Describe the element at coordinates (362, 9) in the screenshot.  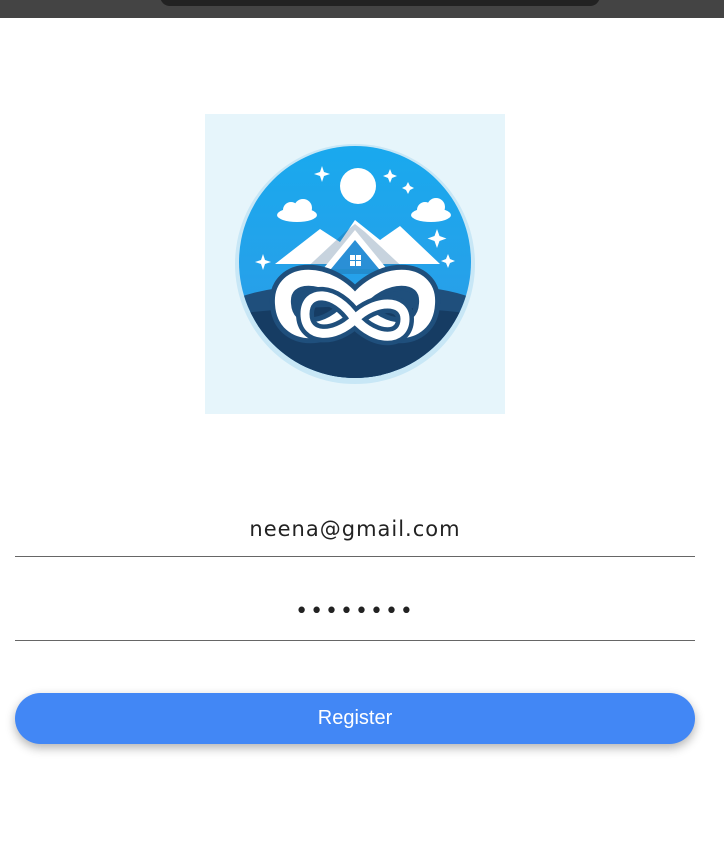
I see `status-bar` at that location.